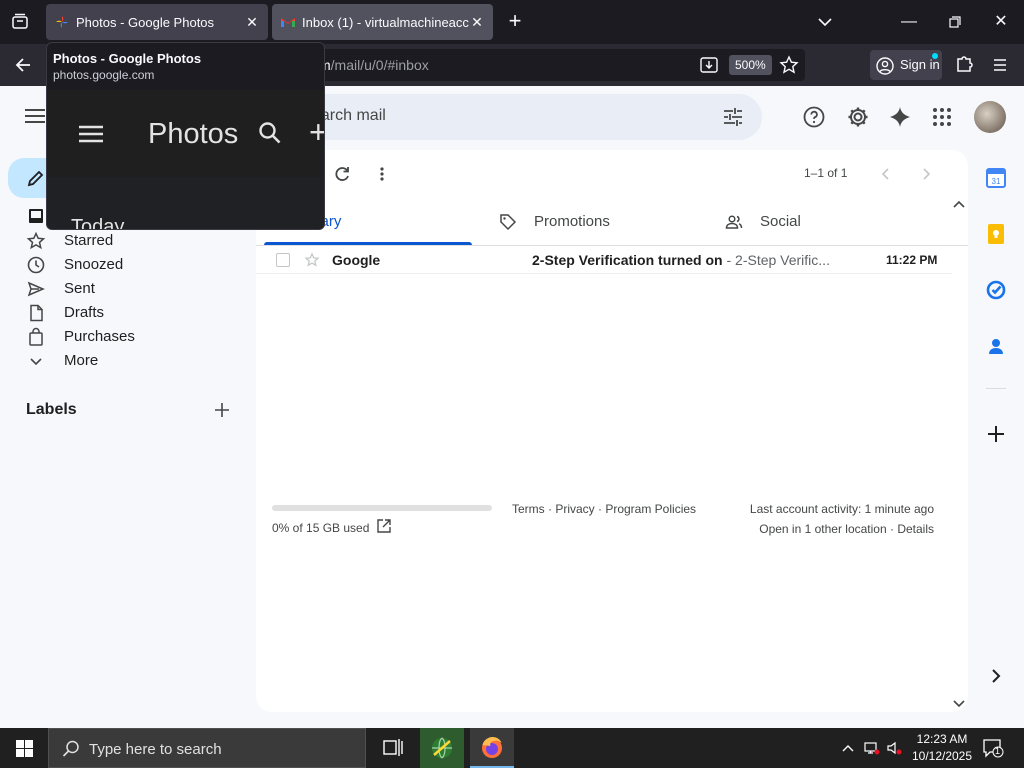 This screenshot has height=768, width=1024. I want to click on extensions-puzzle-icon, so click(964, 65).